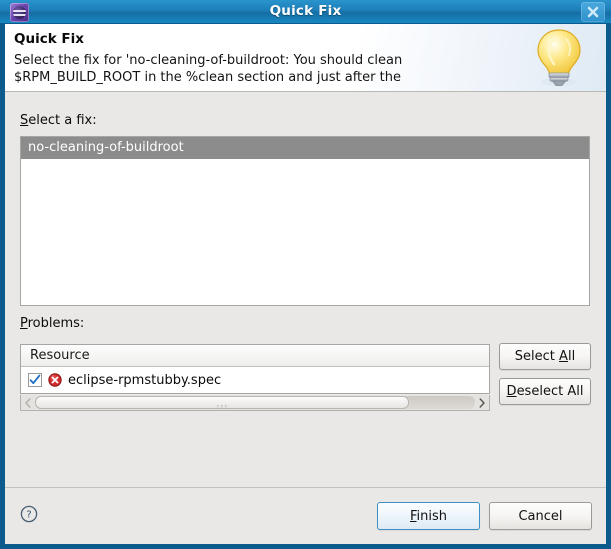  I want to click on cancel-label: Cancel, so click(540, 516).